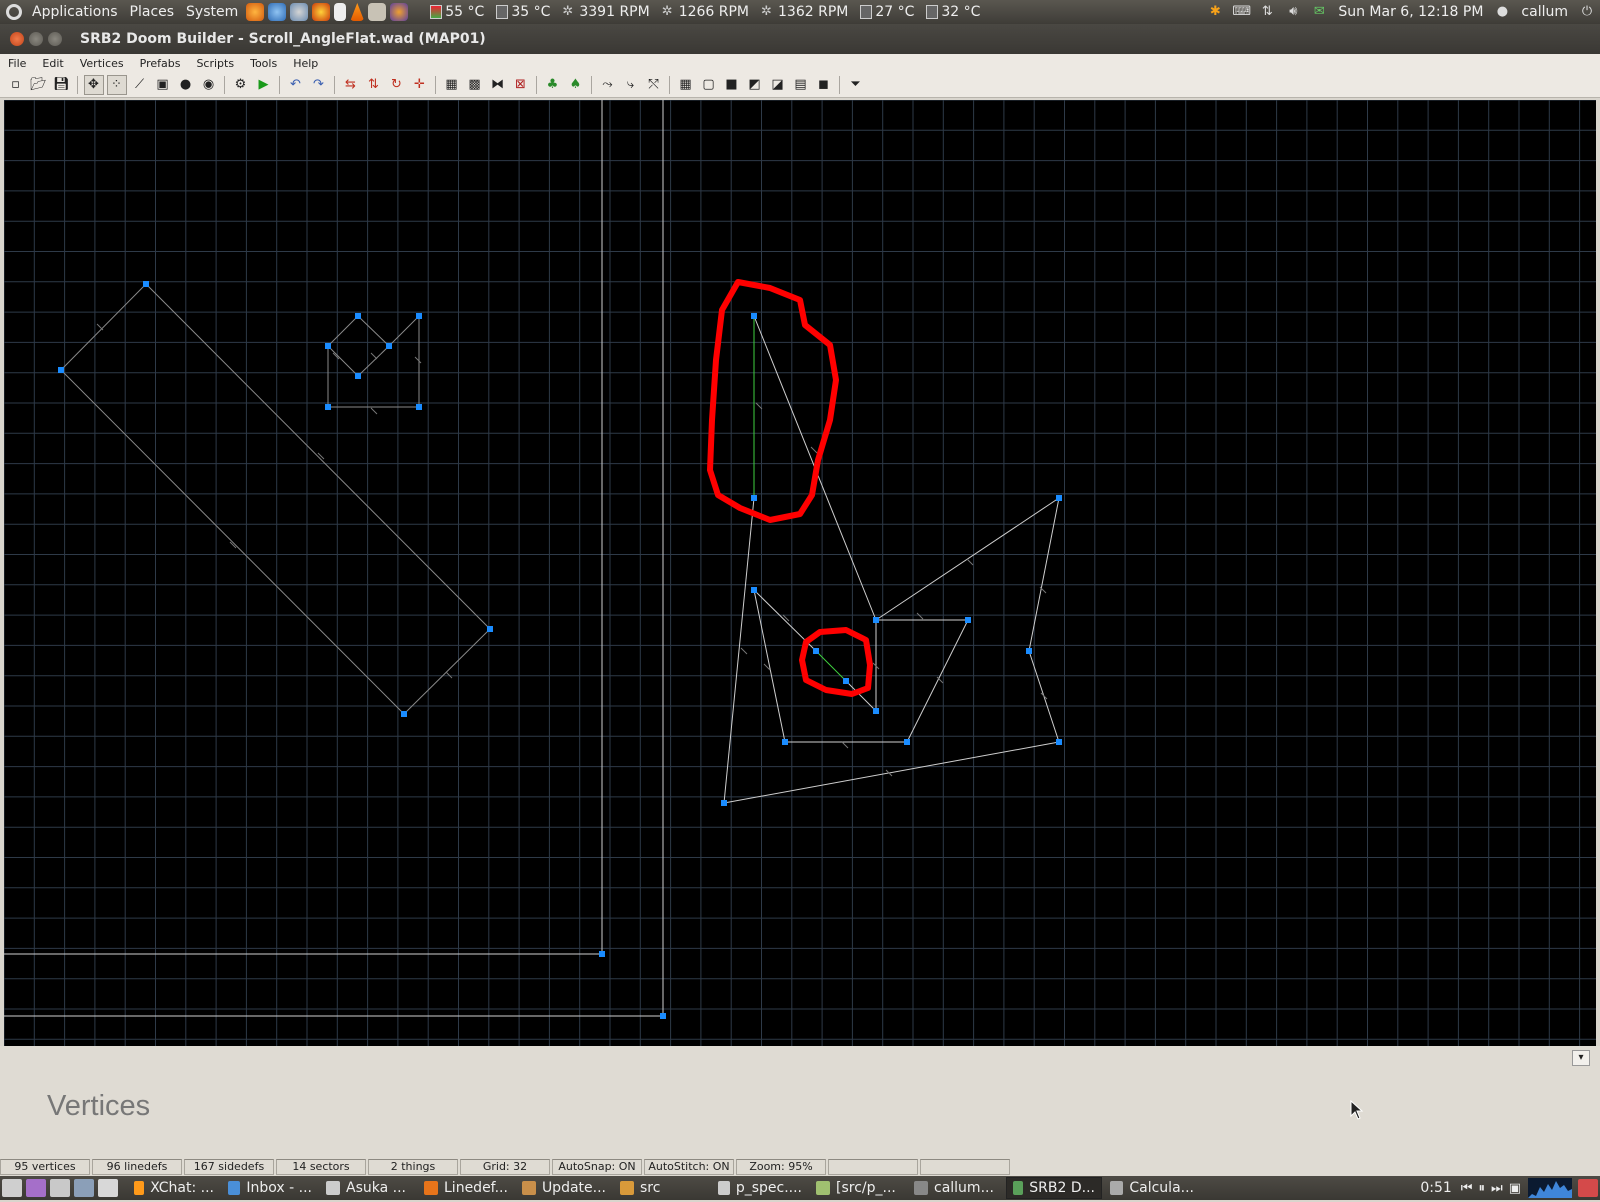 This screenshot has width=1600, height=1202. What do you see at coordinates (377, 12) in the screenshot?
I see `video-editor-launcher-icon` at bounding box center [377, 12].